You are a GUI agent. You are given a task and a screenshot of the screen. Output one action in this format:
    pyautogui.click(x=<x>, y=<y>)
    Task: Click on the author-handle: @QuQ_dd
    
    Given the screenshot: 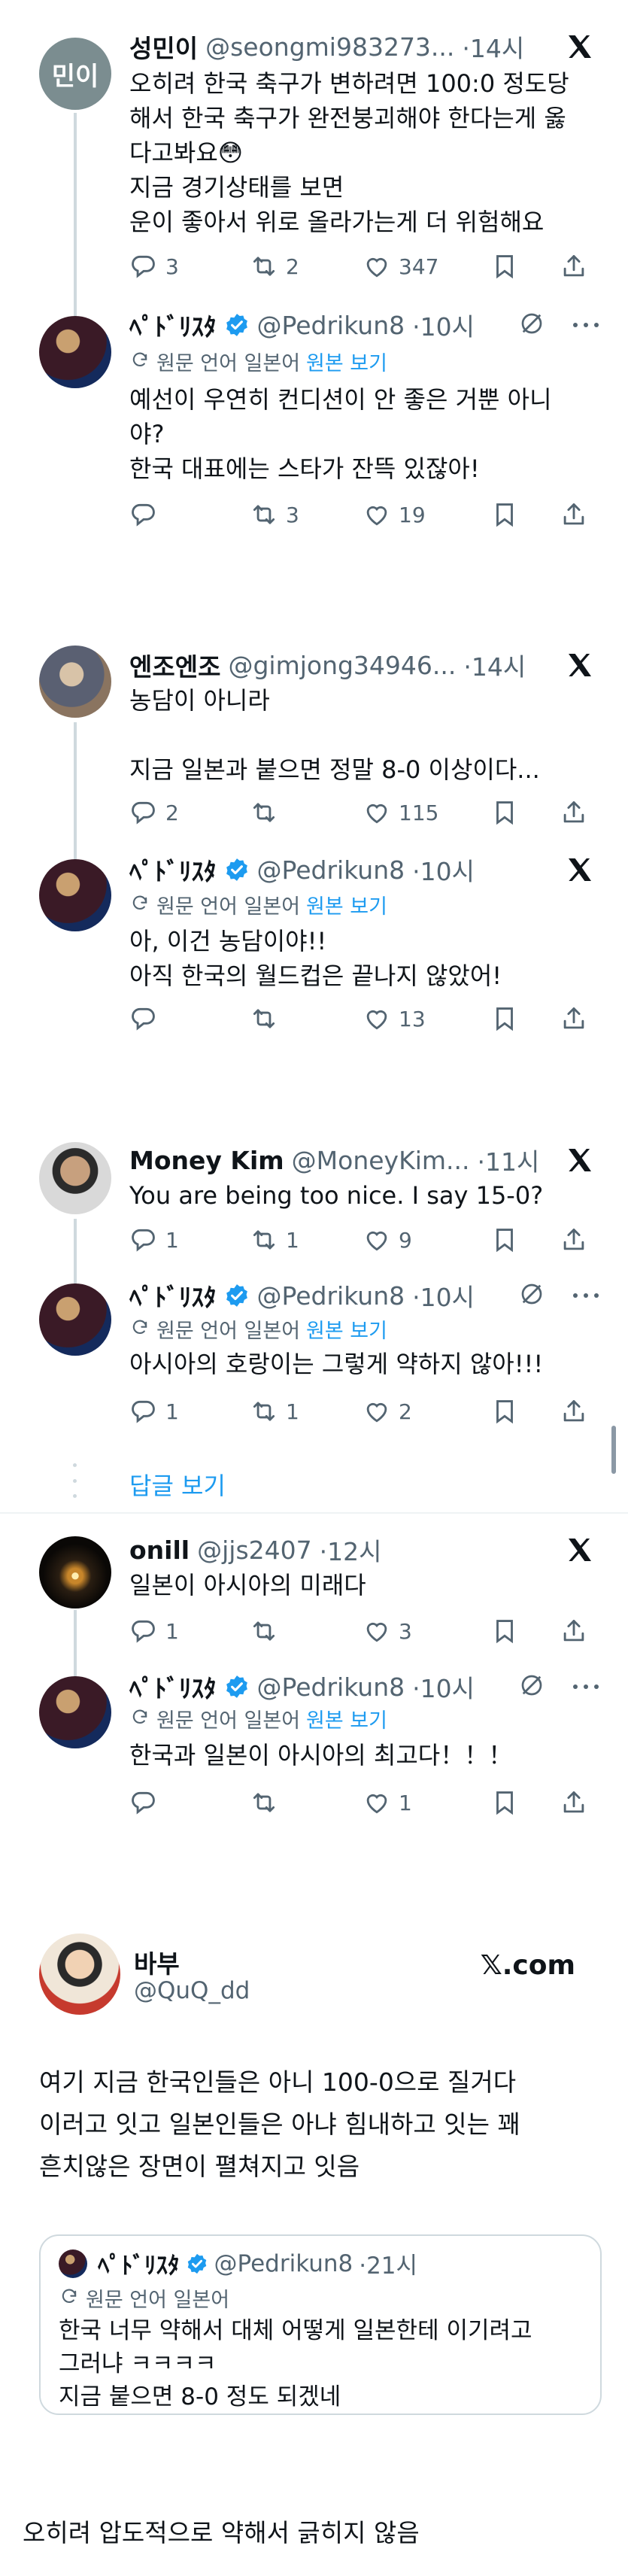 What is the action you would take?
    pyautogui.click(x=192, y=1990)
    